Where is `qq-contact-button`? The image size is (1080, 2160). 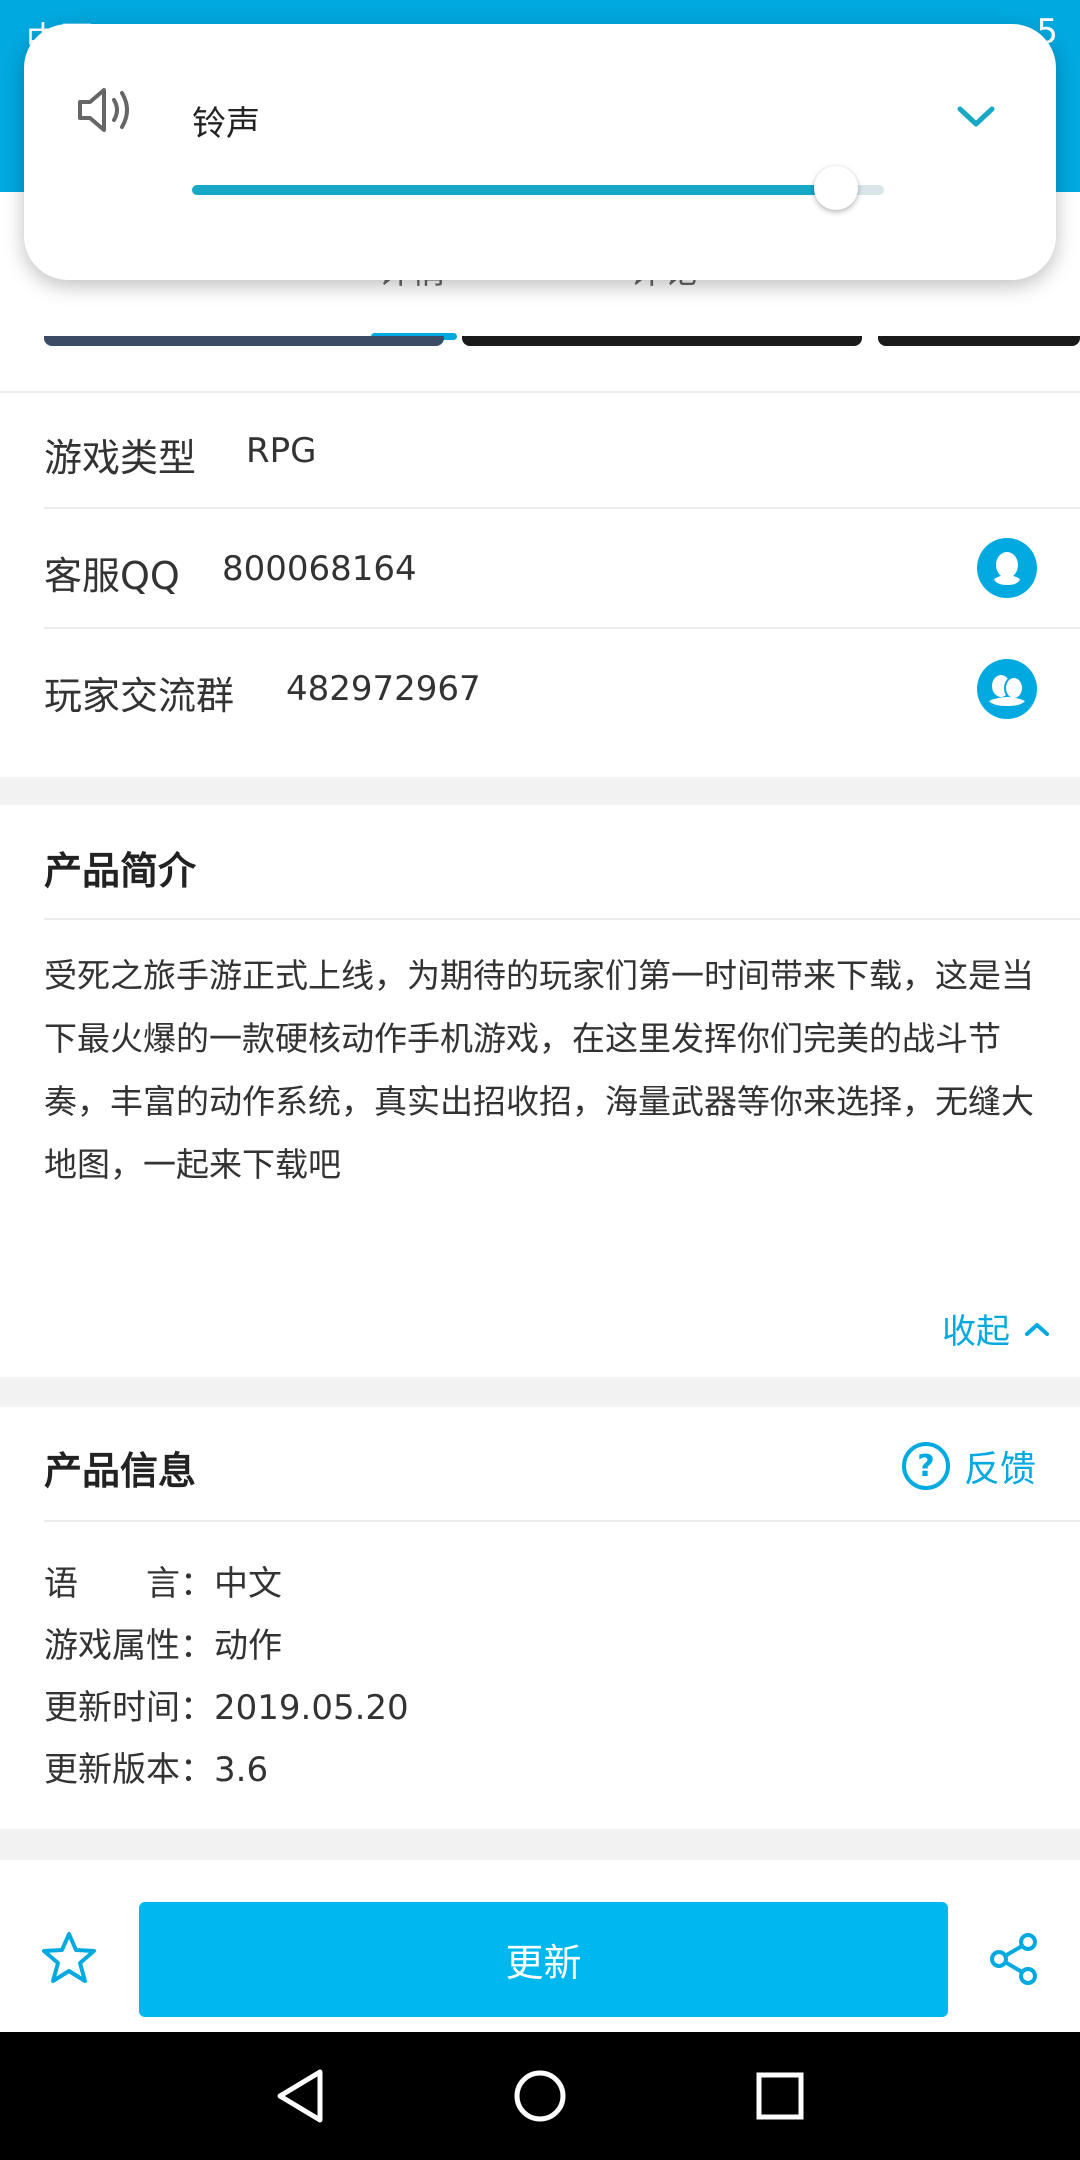
qq-contact-button is located at coordinates (1007, 568).